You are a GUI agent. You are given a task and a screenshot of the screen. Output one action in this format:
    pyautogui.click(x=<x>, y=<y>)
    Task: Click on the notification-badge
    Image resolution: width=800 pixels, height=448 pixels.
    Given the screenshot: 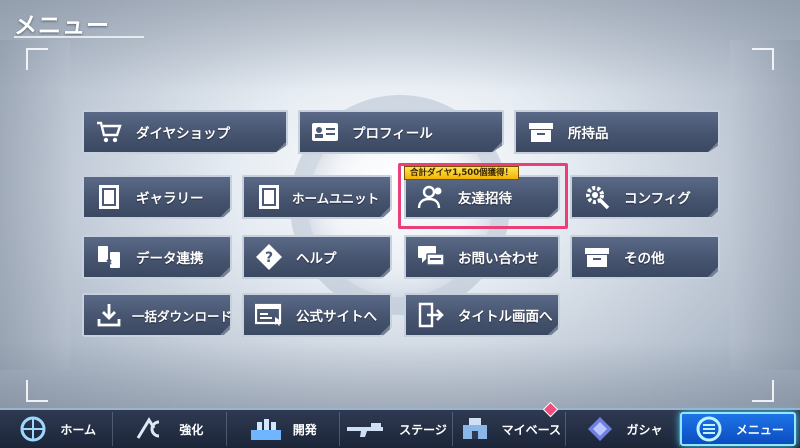 What is the action you would take?
    pyautogui.click(x=550, y=409)
    